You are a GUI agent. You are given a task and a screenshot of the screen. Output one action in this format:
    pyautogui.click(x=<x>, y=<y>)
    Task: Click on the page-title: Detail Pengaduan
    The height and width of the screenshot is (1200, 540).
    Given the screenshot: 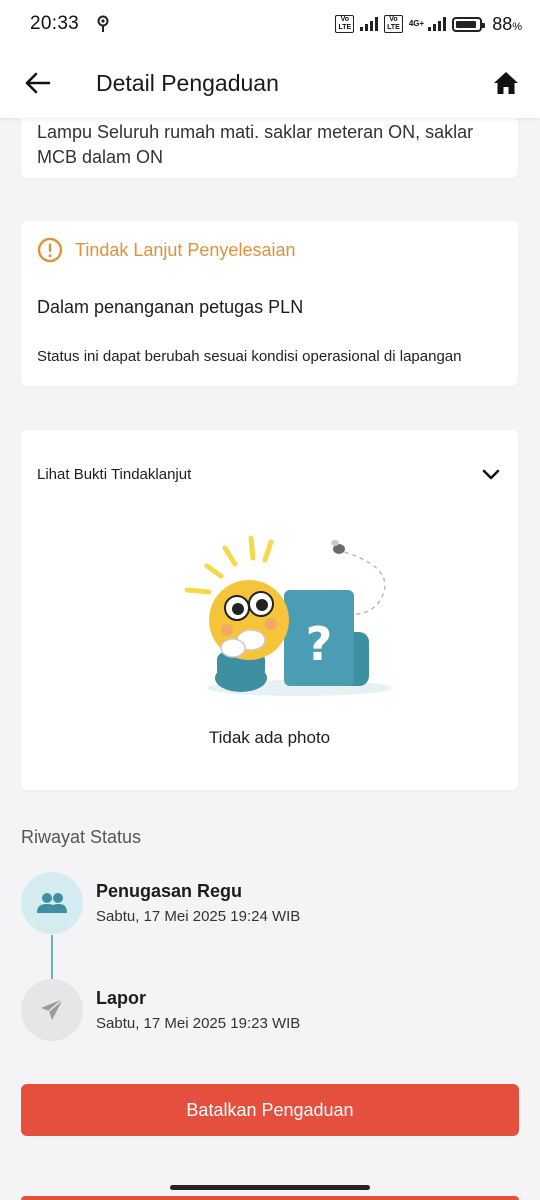 What is the action you would take?
    pyautogui.click(x=187, y=82)
    